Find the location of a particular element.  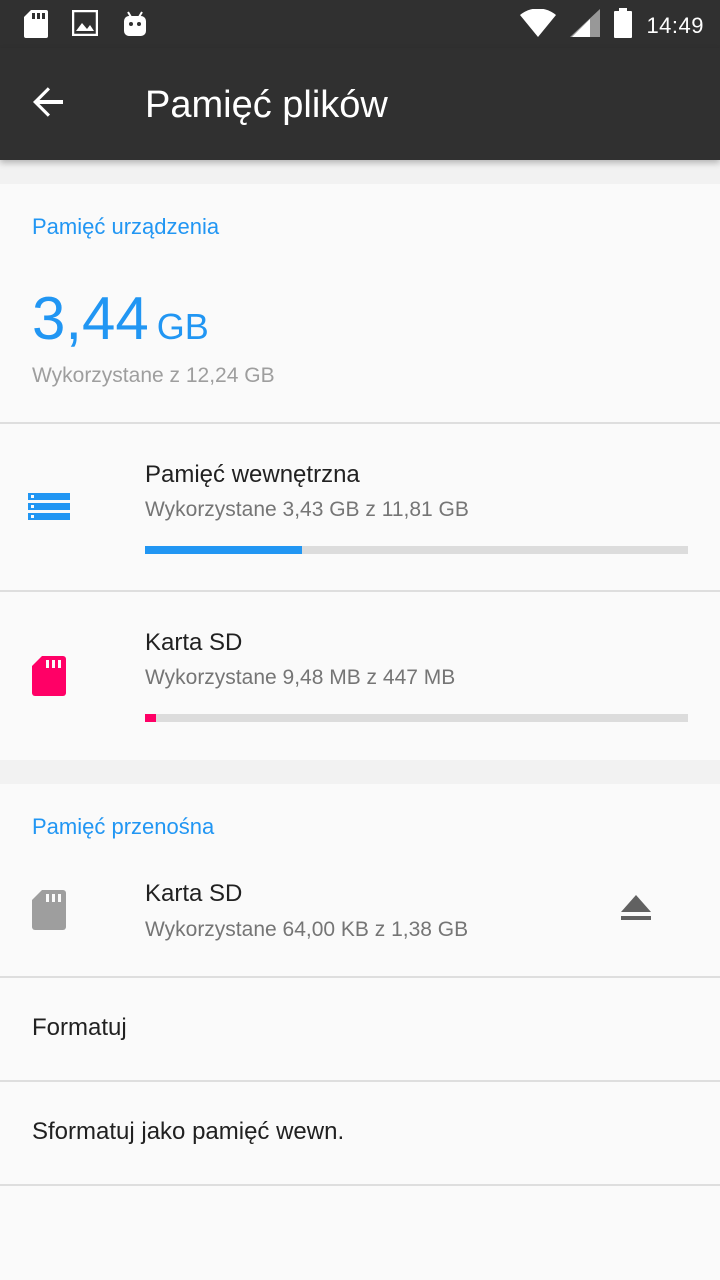

eject-button is located at coordinates (636, 910).